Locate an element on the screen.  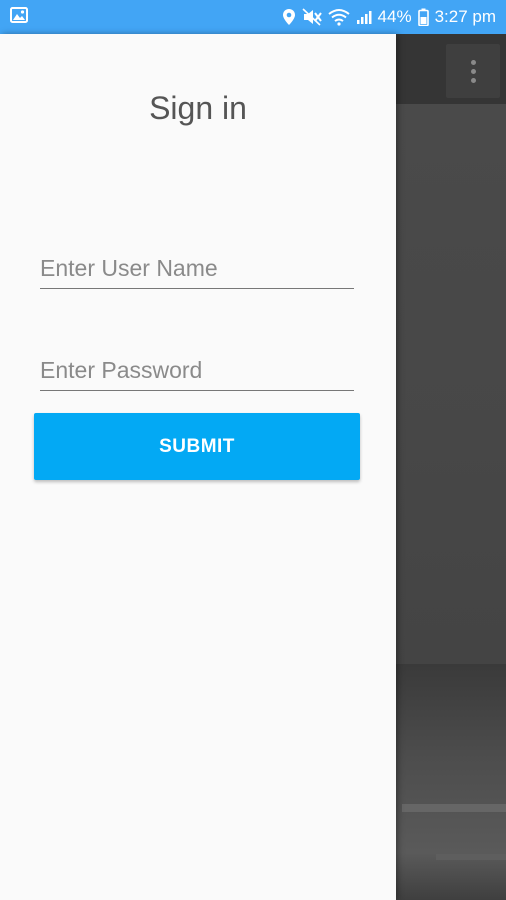
password-input is located at coordinates (197, 370).